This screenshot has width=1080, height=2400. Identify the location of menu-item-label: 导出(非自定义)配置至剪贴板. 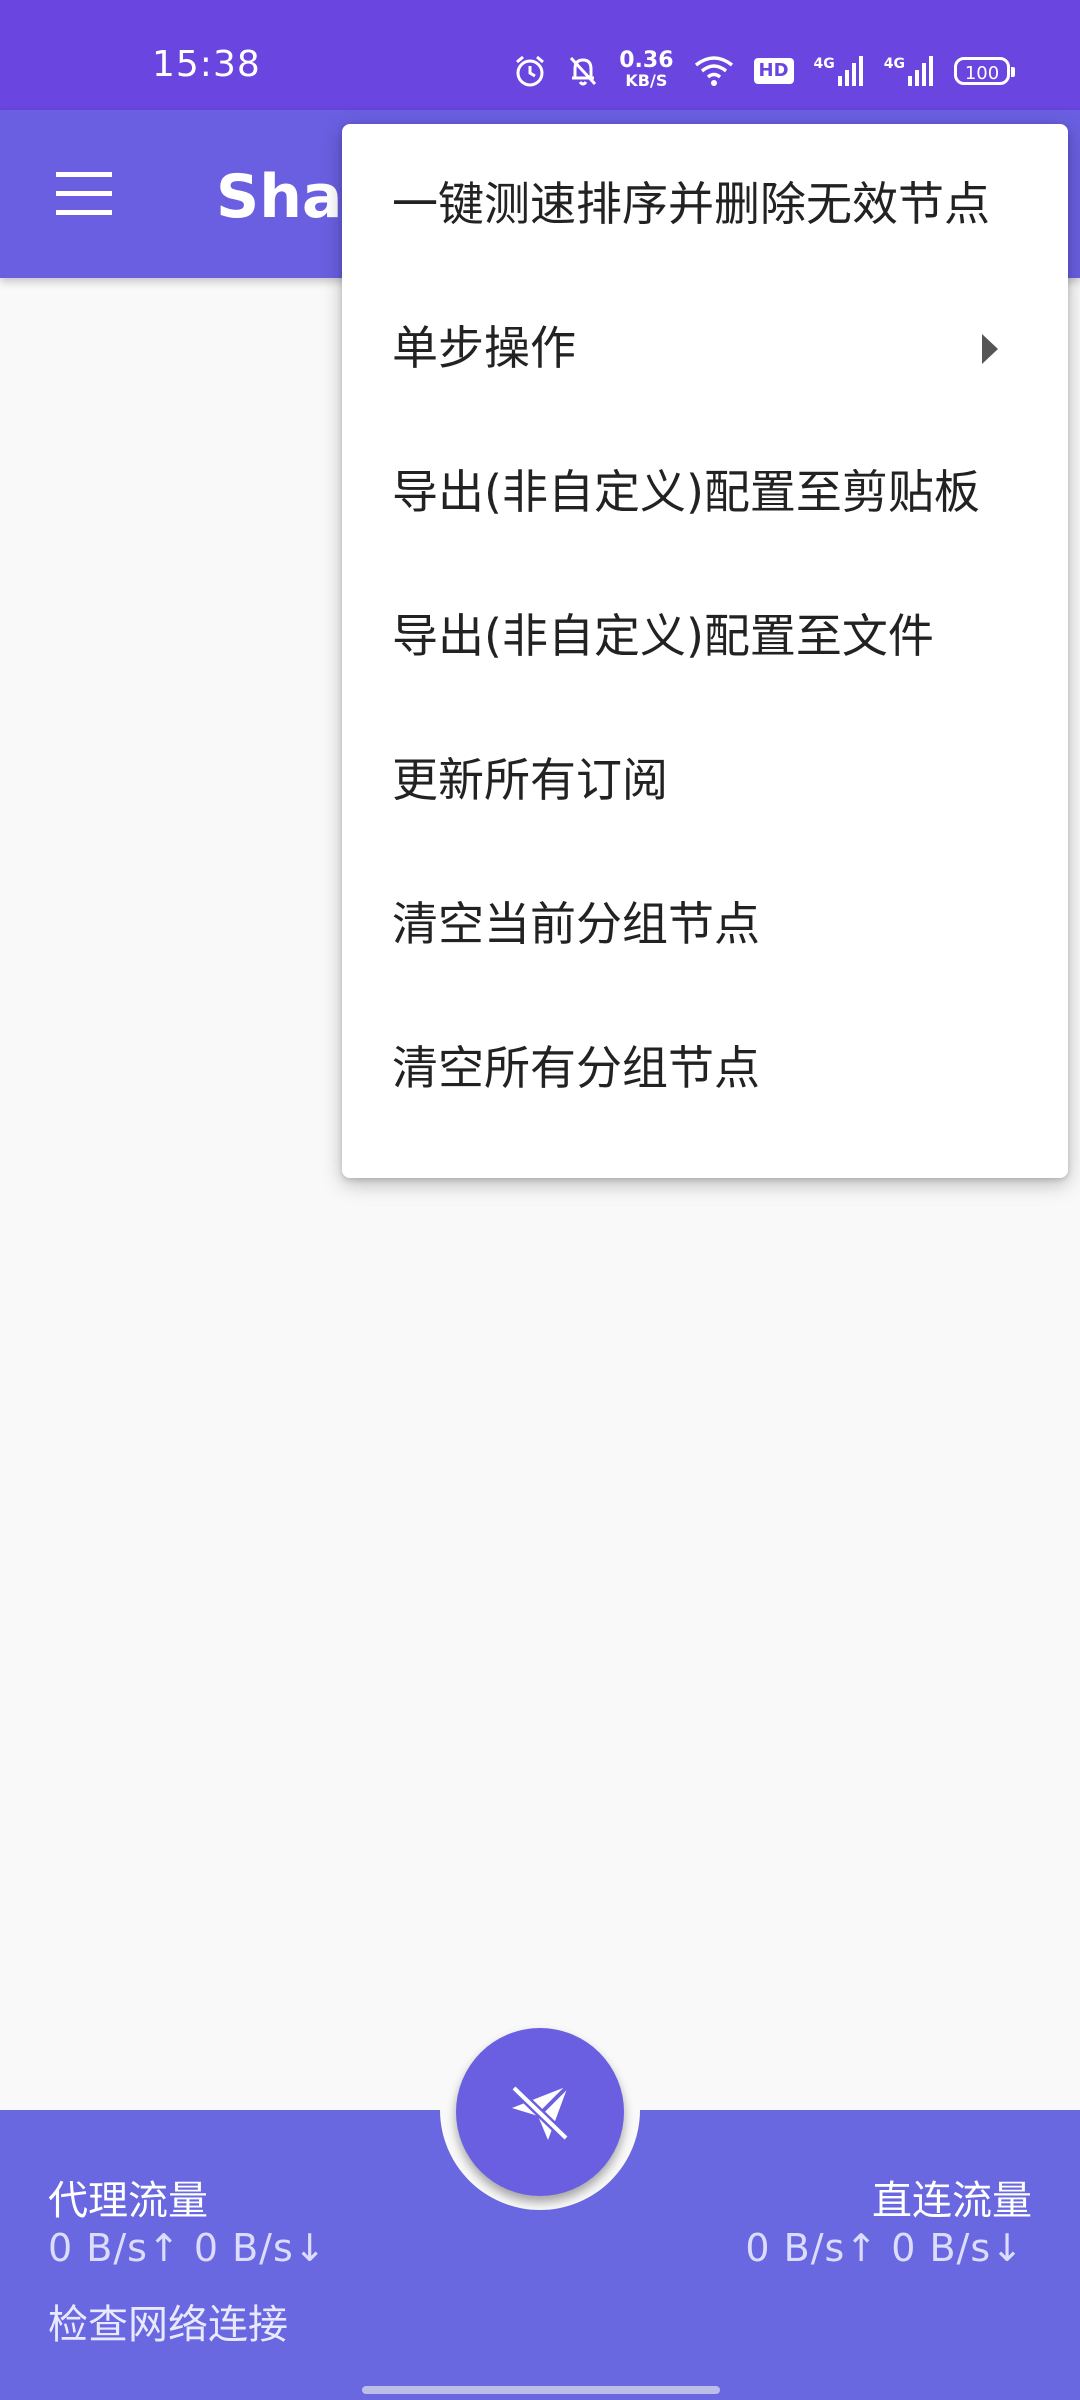
(686, 492).